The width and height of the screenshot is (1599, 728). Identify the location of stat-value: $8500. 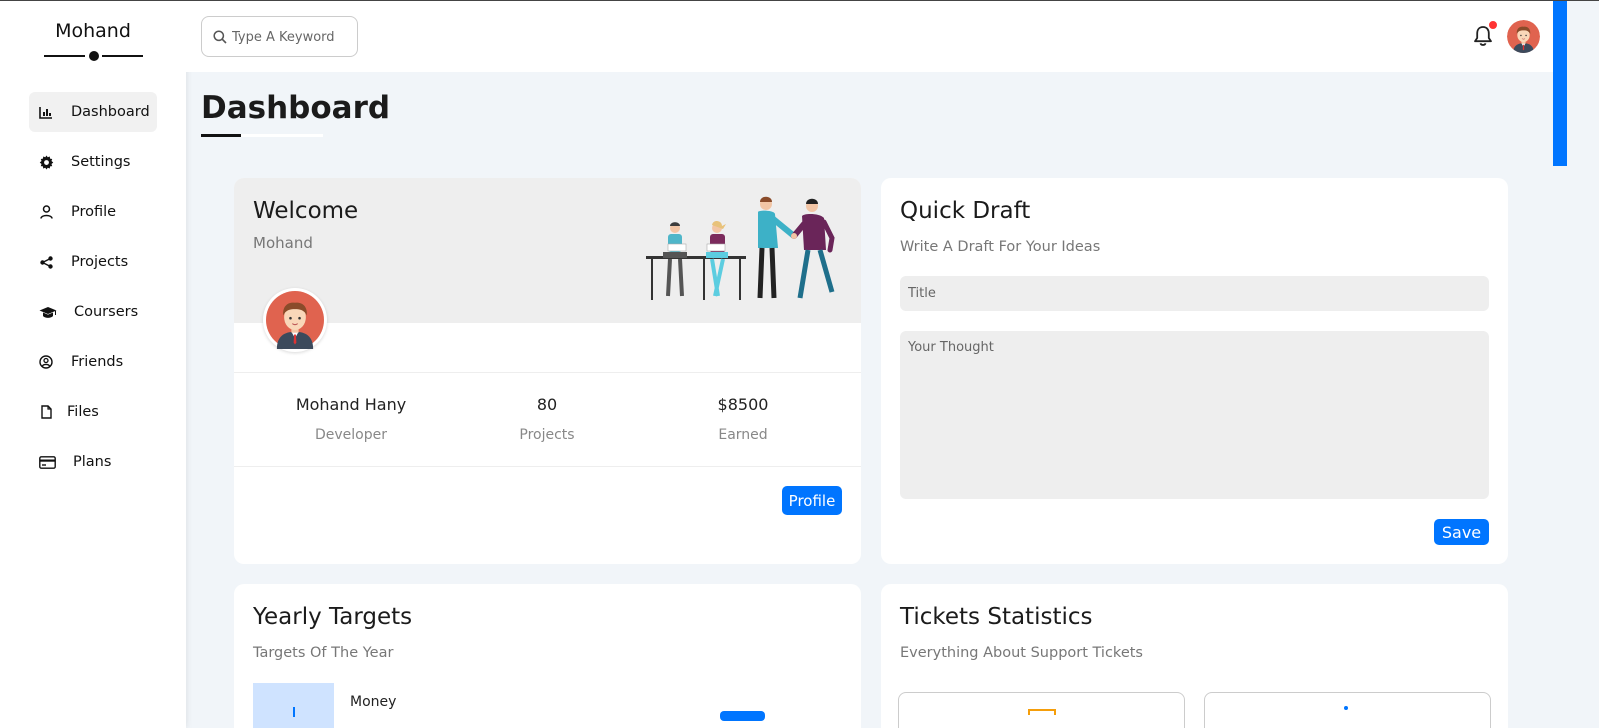
(743, 404).